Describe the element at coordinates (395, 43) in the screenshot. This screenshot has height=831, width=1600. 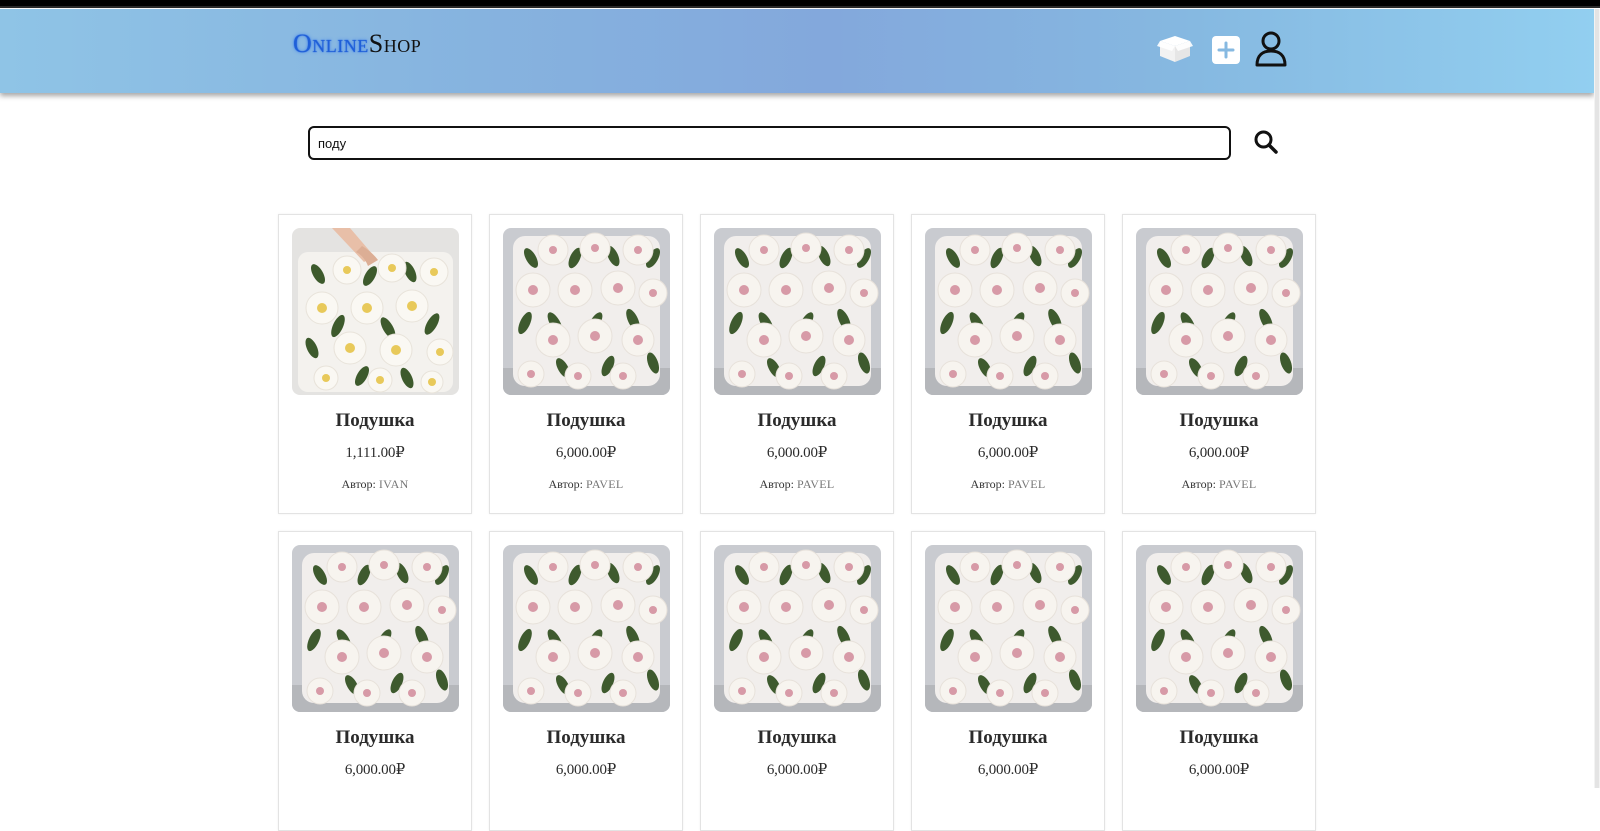
I see `logo-shop: Shop` at that location.